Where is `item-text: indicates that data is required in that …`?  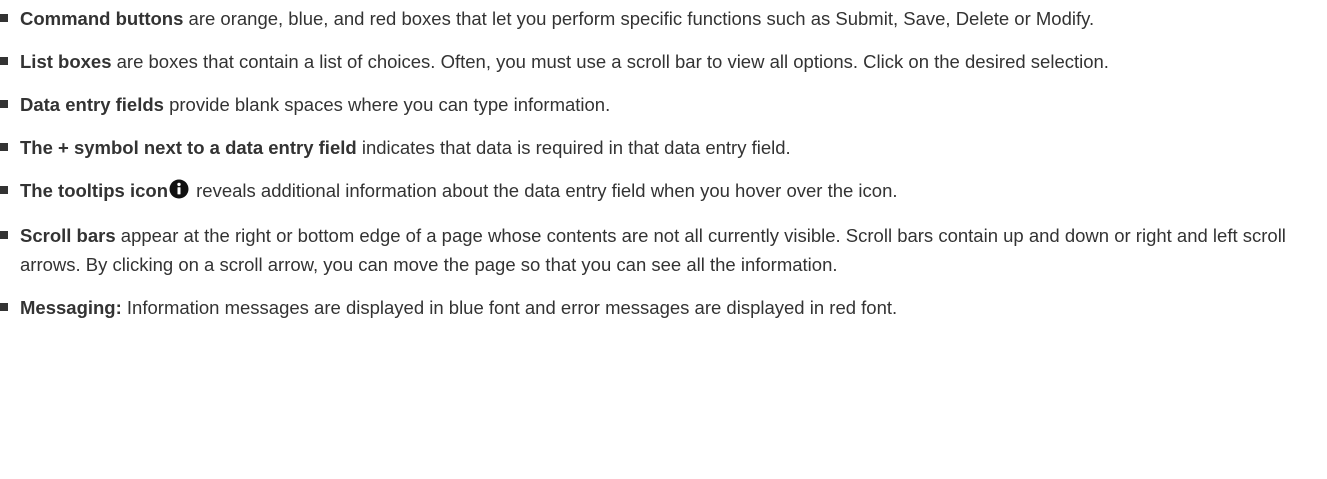
item-text: indicates that data is required in that … is located at coordinates (573, 147).